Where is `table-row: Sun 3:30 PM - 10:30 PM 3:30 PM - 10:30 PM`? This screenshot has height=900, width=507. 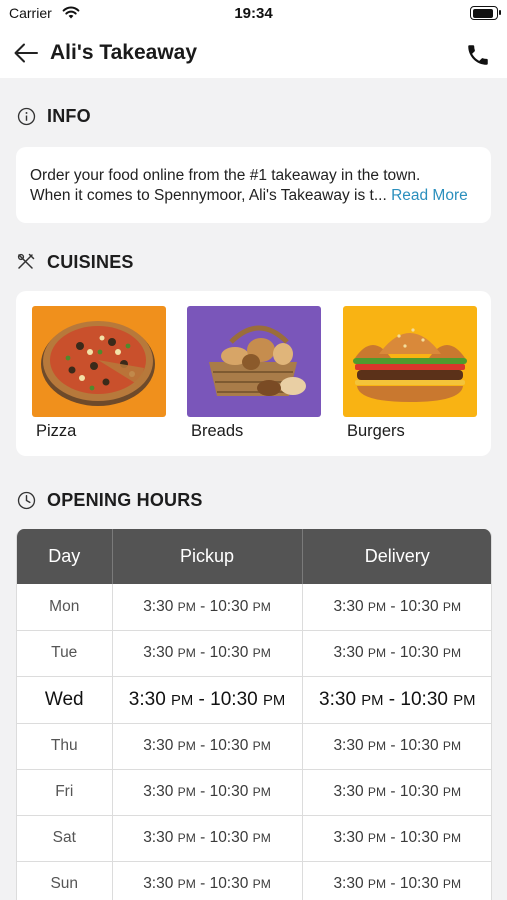 table-row: Sun 3:30 PM - 10:30 PM 3:30 PM - 10:30 PM is located at coordinates (254, 880).